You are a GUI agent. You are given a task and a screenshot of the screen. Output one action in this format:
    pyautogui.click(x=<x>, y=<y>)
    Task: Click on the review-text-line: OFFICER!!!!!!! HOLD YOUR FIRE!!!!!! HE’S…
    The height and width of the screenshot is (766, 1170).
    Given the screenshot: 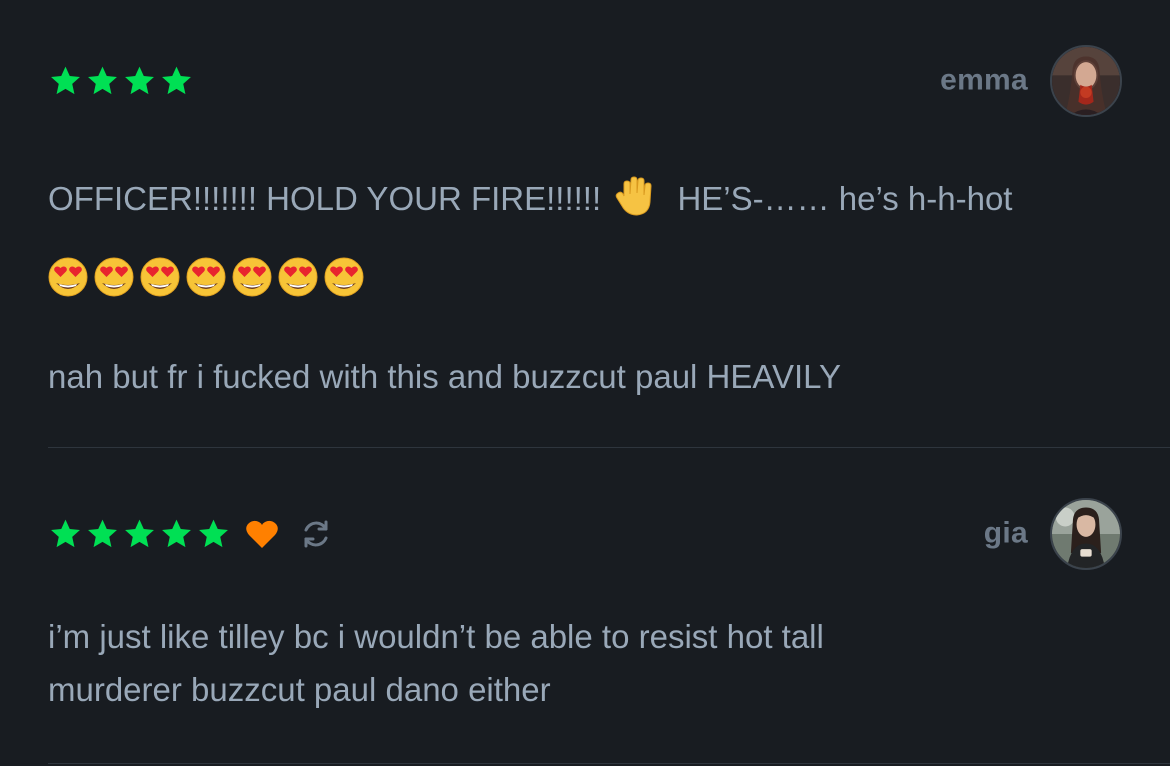 What is the action you would take?
    pyautogui.click(x=579, y=198)
    